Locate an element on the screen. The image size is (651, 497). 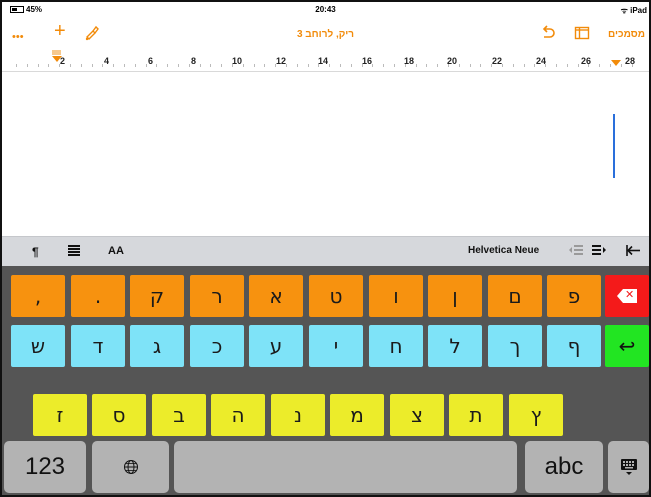
key-yod: י is located at coordinates (336, 346).